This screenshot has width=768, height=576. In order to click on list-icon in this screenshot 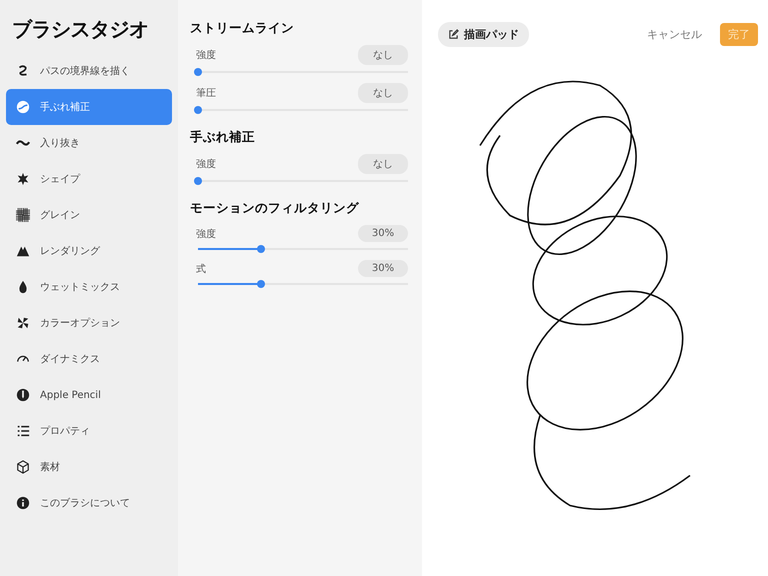, I will do `click(23, 431)`.